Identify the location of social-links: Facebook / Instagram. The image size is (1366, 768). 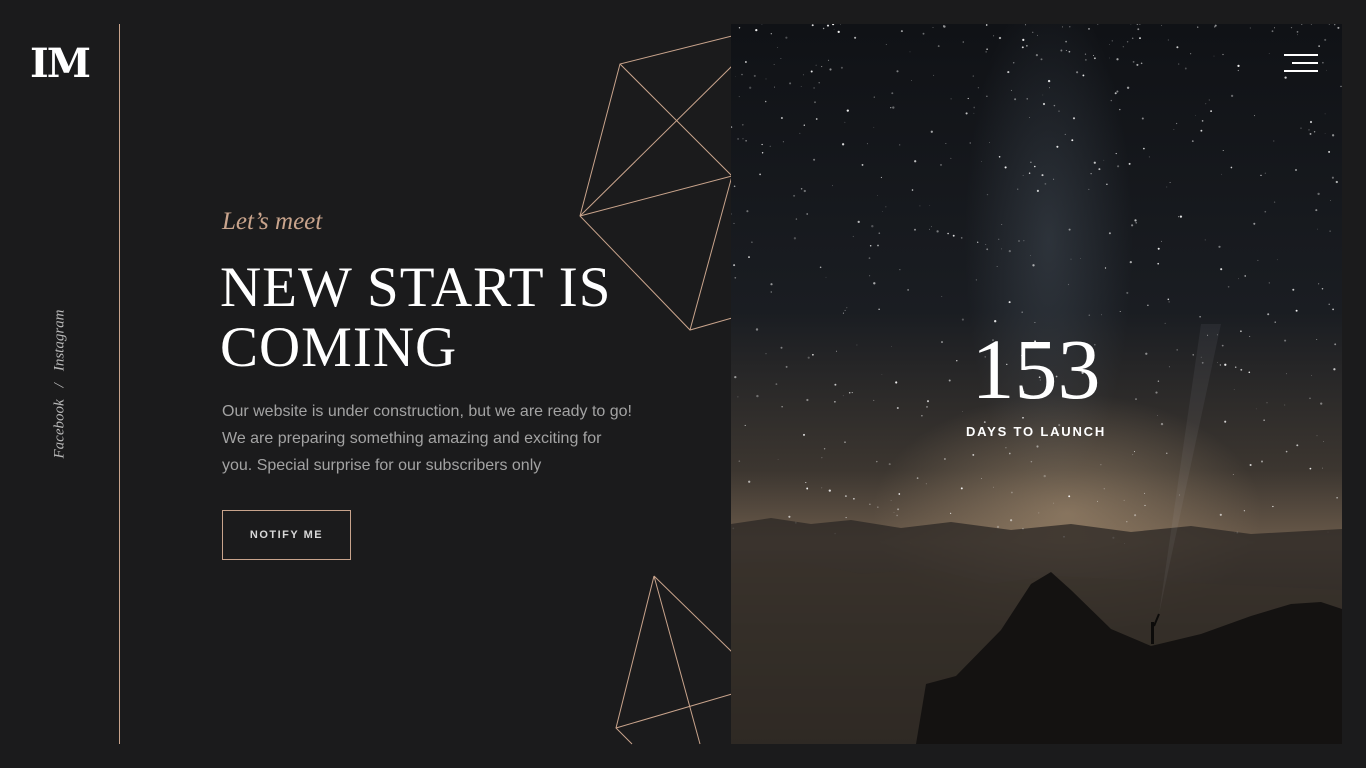
(60, 384).